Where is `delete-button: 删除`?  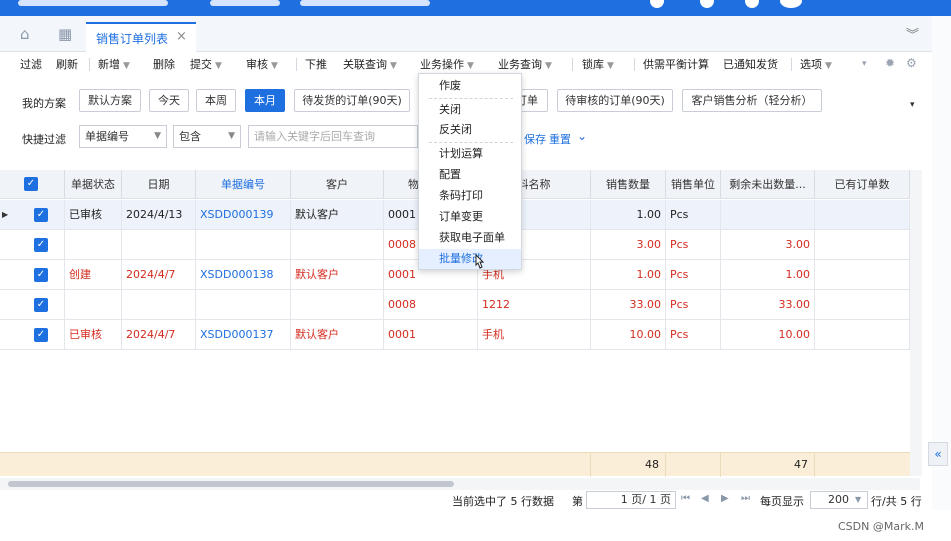 delete-button: 删除 is located at coordinates (164, 64).